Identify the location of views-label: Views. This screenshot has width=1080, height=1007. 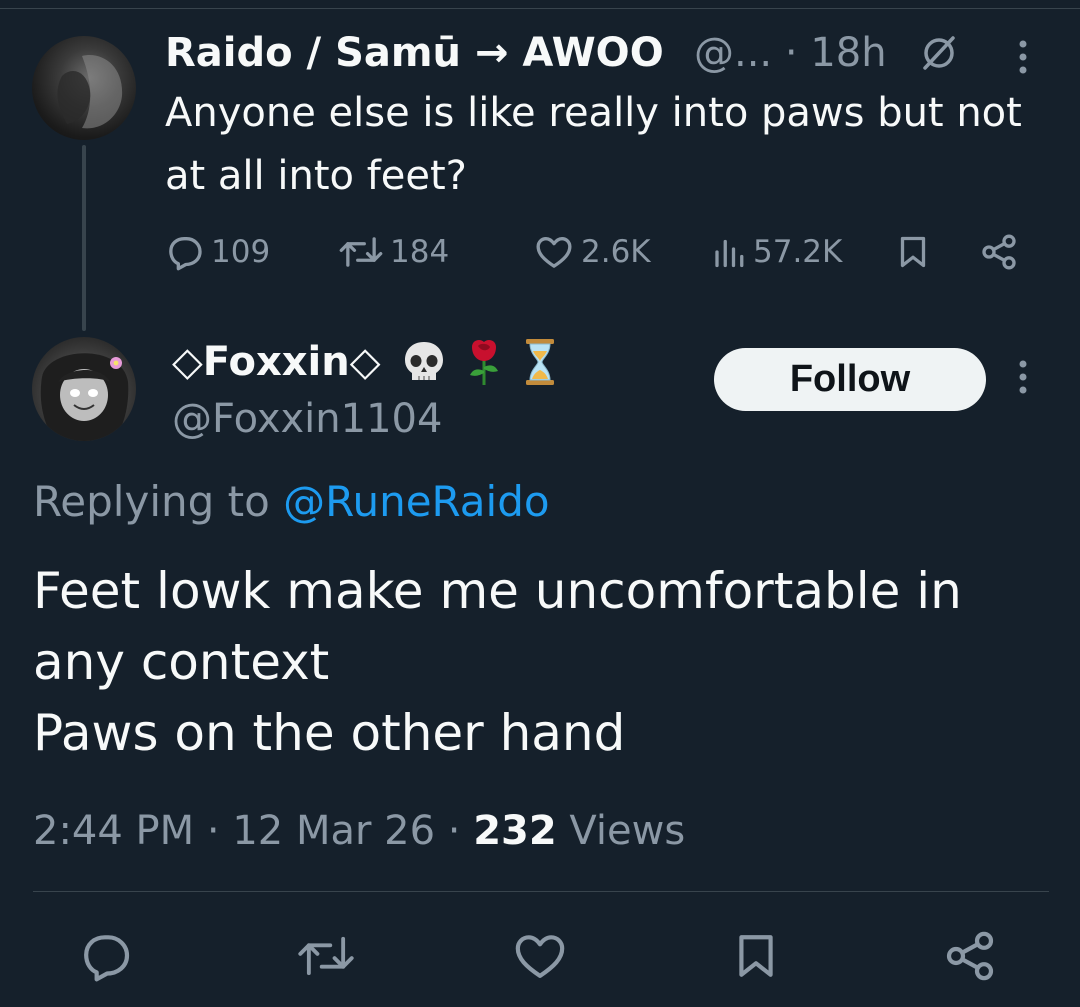
(627, 831).